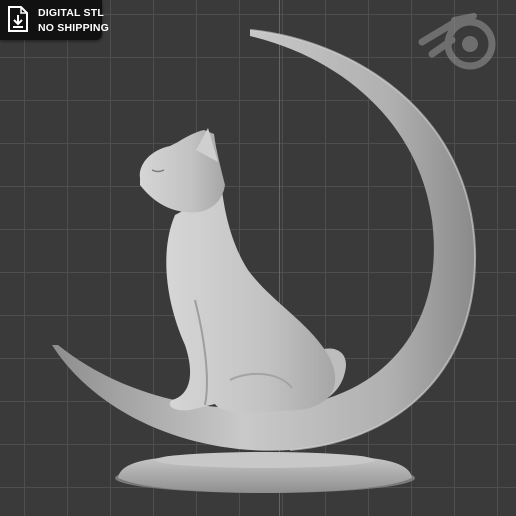 The width and height of the screenshot is (516, 516). What do you see at coordinates (74, 28) in the screenshot?
I see `badge-subtitle: NO SHIPPING` at bounding box center [74, 28].